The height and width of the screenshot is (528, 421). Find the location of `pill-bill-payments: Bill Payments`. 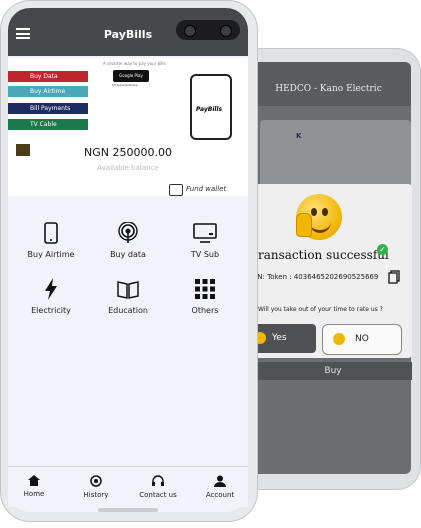

pill-bill-payments: Bill Payments is located at coordinates (48, 108).